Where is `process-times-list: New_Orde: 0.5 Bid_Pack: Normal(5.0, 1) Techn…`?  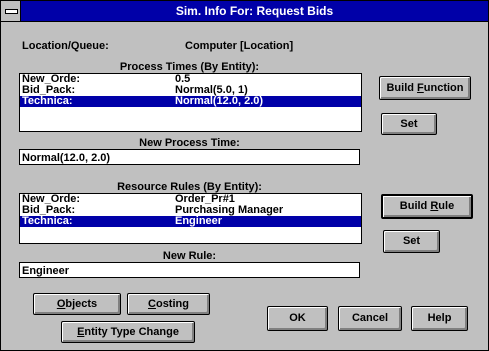 process-times-list: New_Orde: 0.5 Bid_Pack: Normal(5.0, 1) Techn… is located at coordinates (190, 102).